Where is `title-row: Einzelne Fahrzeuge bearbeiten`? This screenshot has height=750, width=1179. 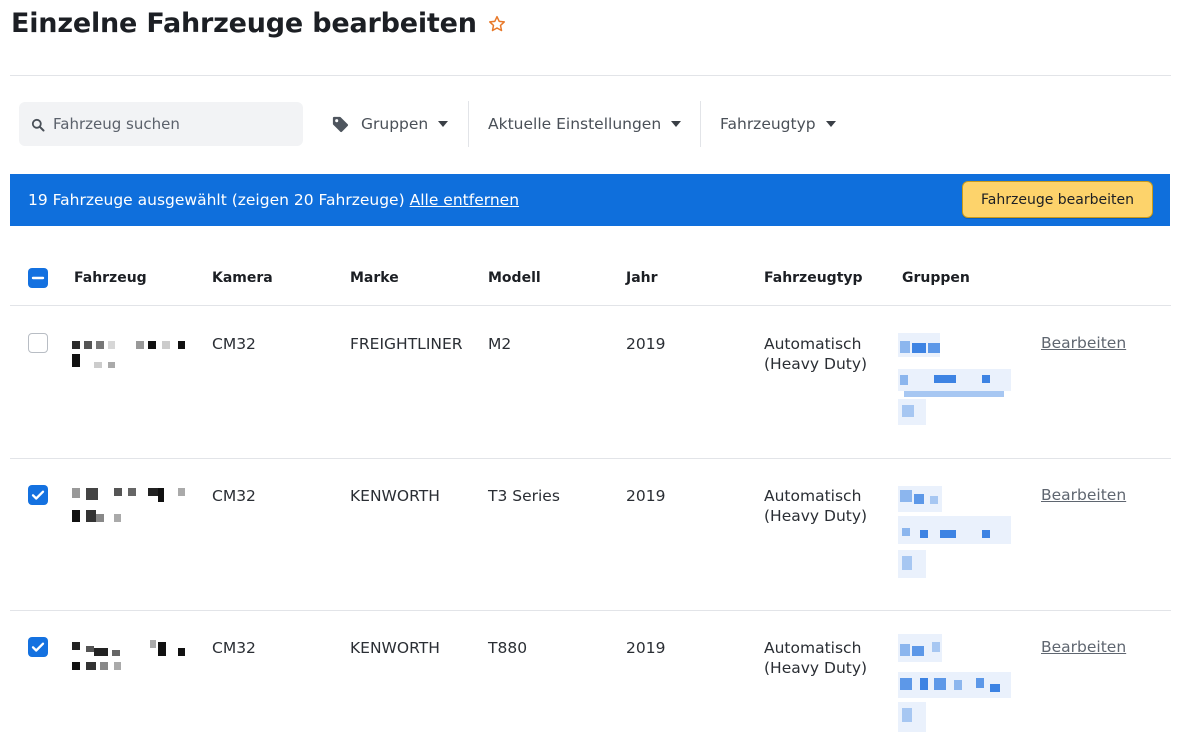
title-row: Einzelne Fahrzeuge bearbeiten is located at coordinates (259, 23).